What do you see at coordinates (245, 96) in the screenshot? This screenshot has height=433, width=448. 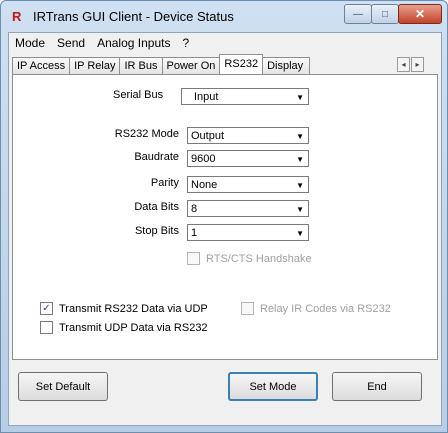 I see `serial-bus-select: Input ▼` at bounding box center [245, 96].